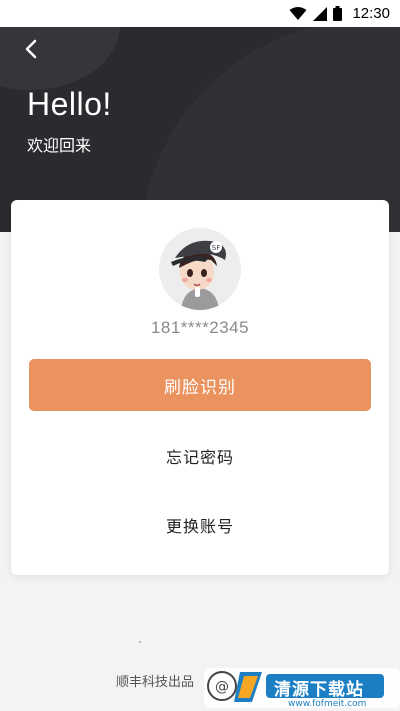  Describe the element at coordinates (216, 248) in the screenshot. I see `svg-text: SF` at that location.